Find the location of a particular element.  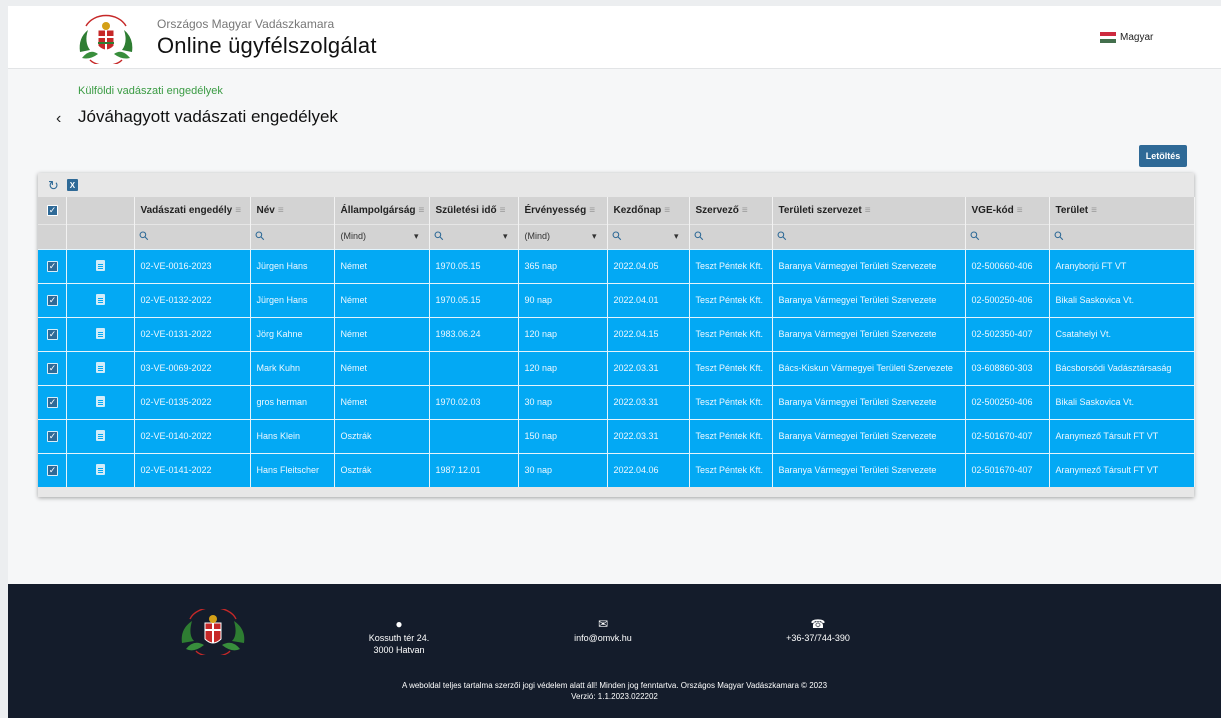

cell-birthdate is located at coordinates (474, 435).